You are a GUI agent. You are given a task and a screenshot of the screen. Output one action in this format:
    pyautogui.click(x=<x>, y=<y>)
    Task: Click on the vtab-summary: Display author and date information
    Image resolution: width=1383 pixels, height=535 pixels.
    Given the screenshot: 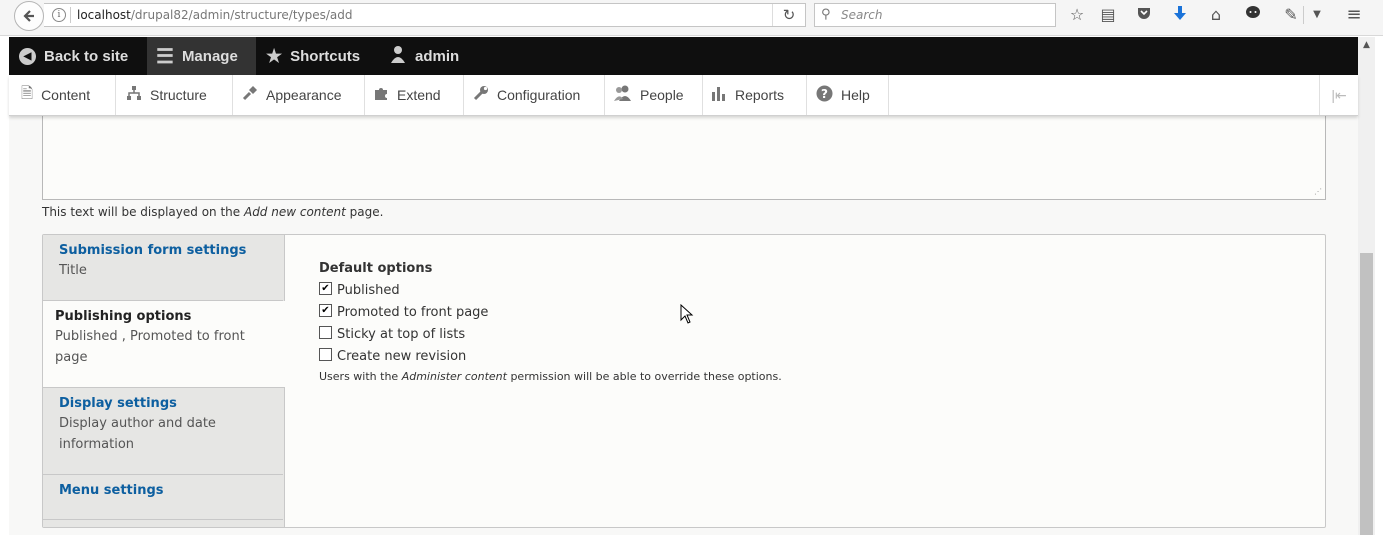 What is the action you would take?
    pyautogui.click(x=137, y=434)
    